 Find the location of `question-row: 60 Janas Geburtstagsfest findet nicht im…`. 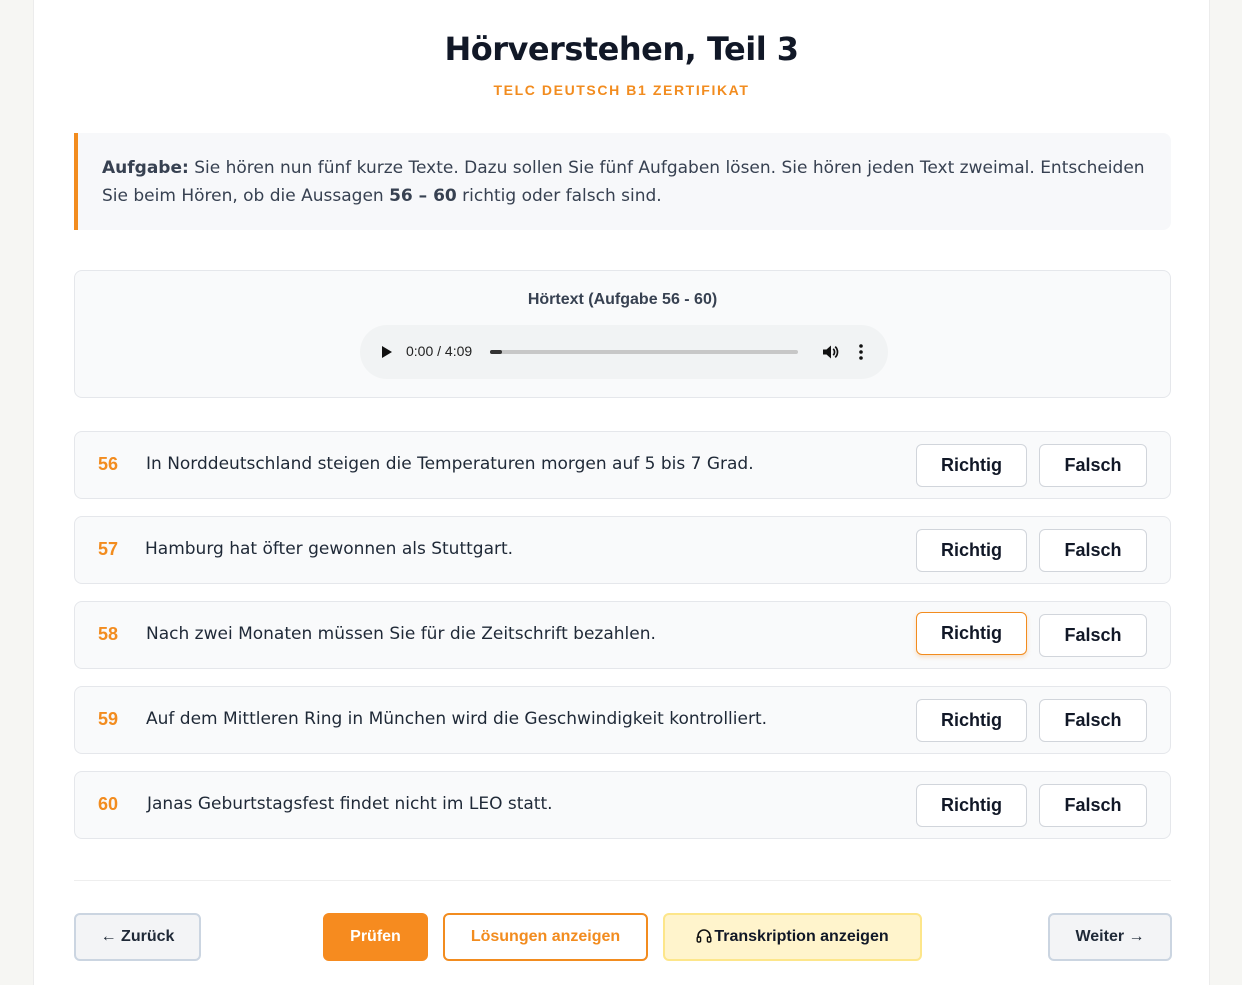

question-row: 60 Janas Geburtstagsfest findet nicht im… is located at coordinates (622, 805).